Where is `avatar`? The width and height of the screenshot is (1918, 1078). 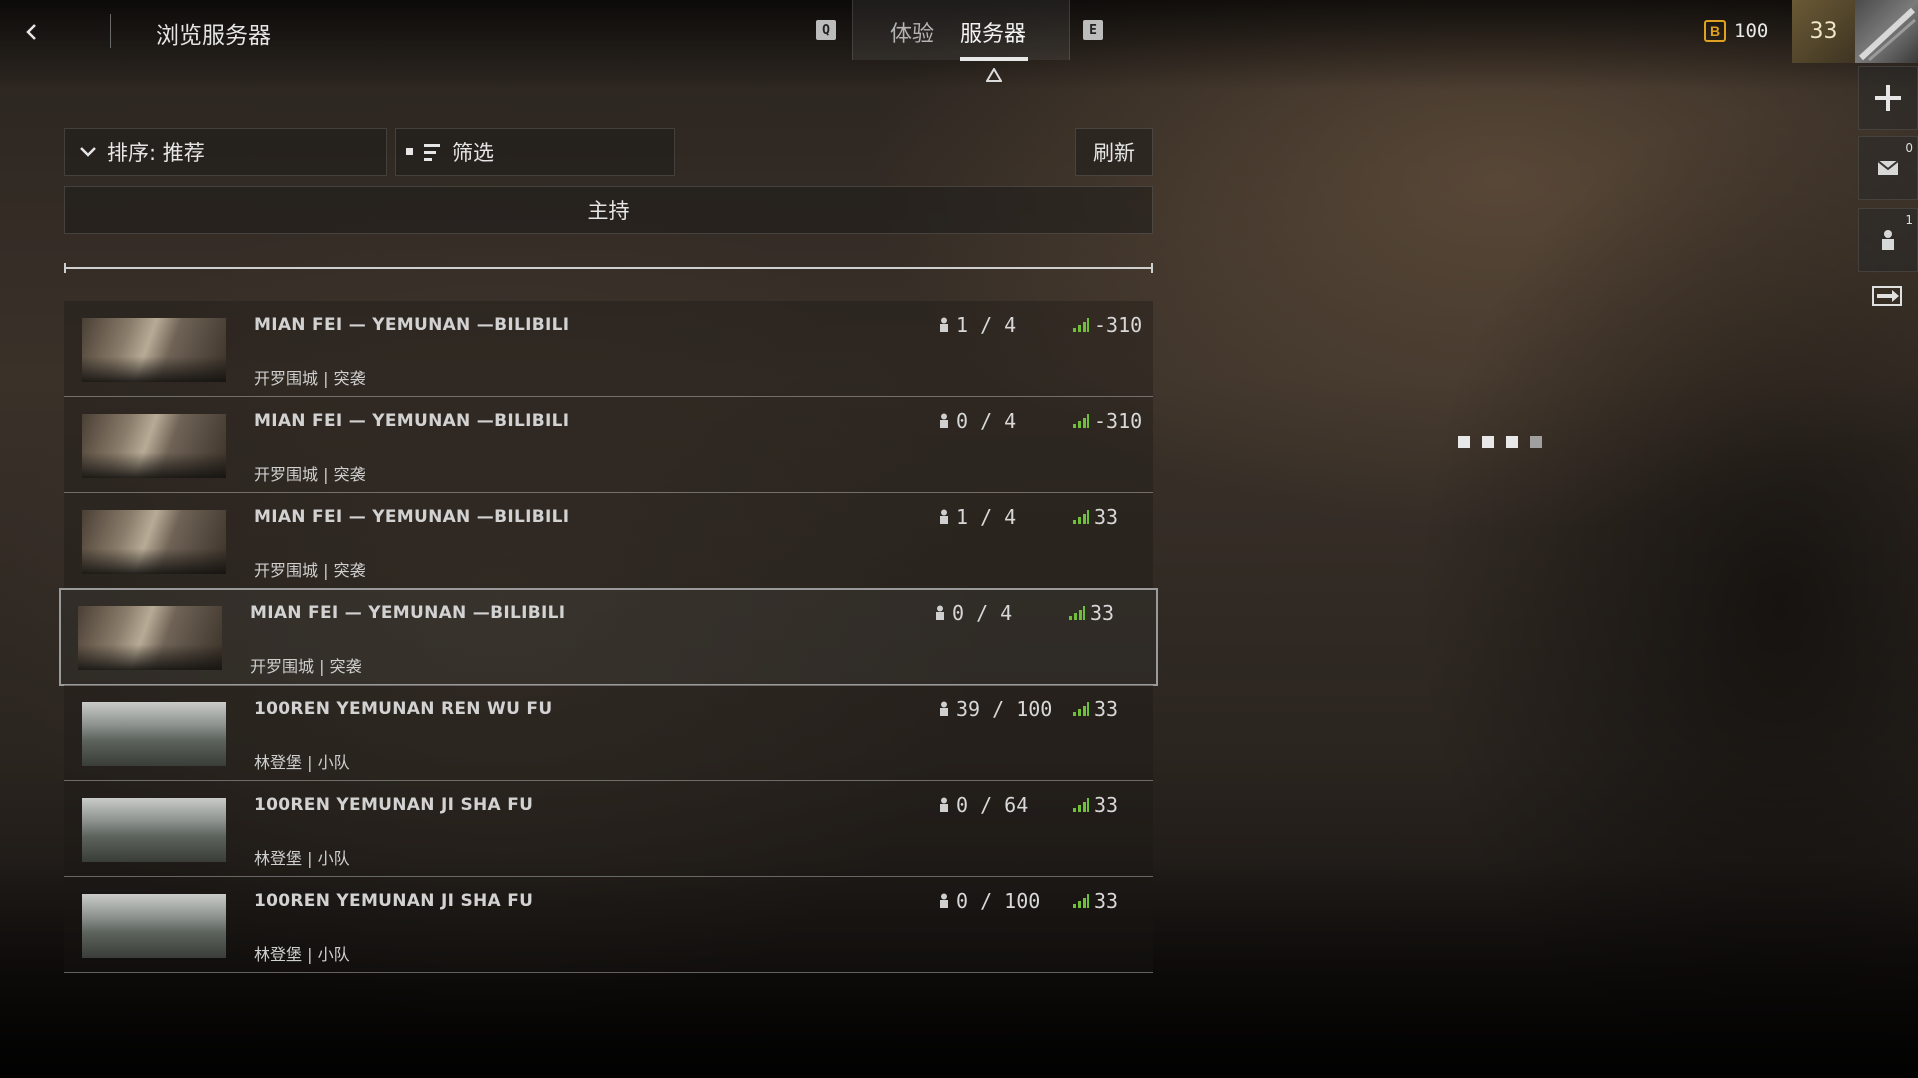 avatar is located at coordinates (1886, 31).